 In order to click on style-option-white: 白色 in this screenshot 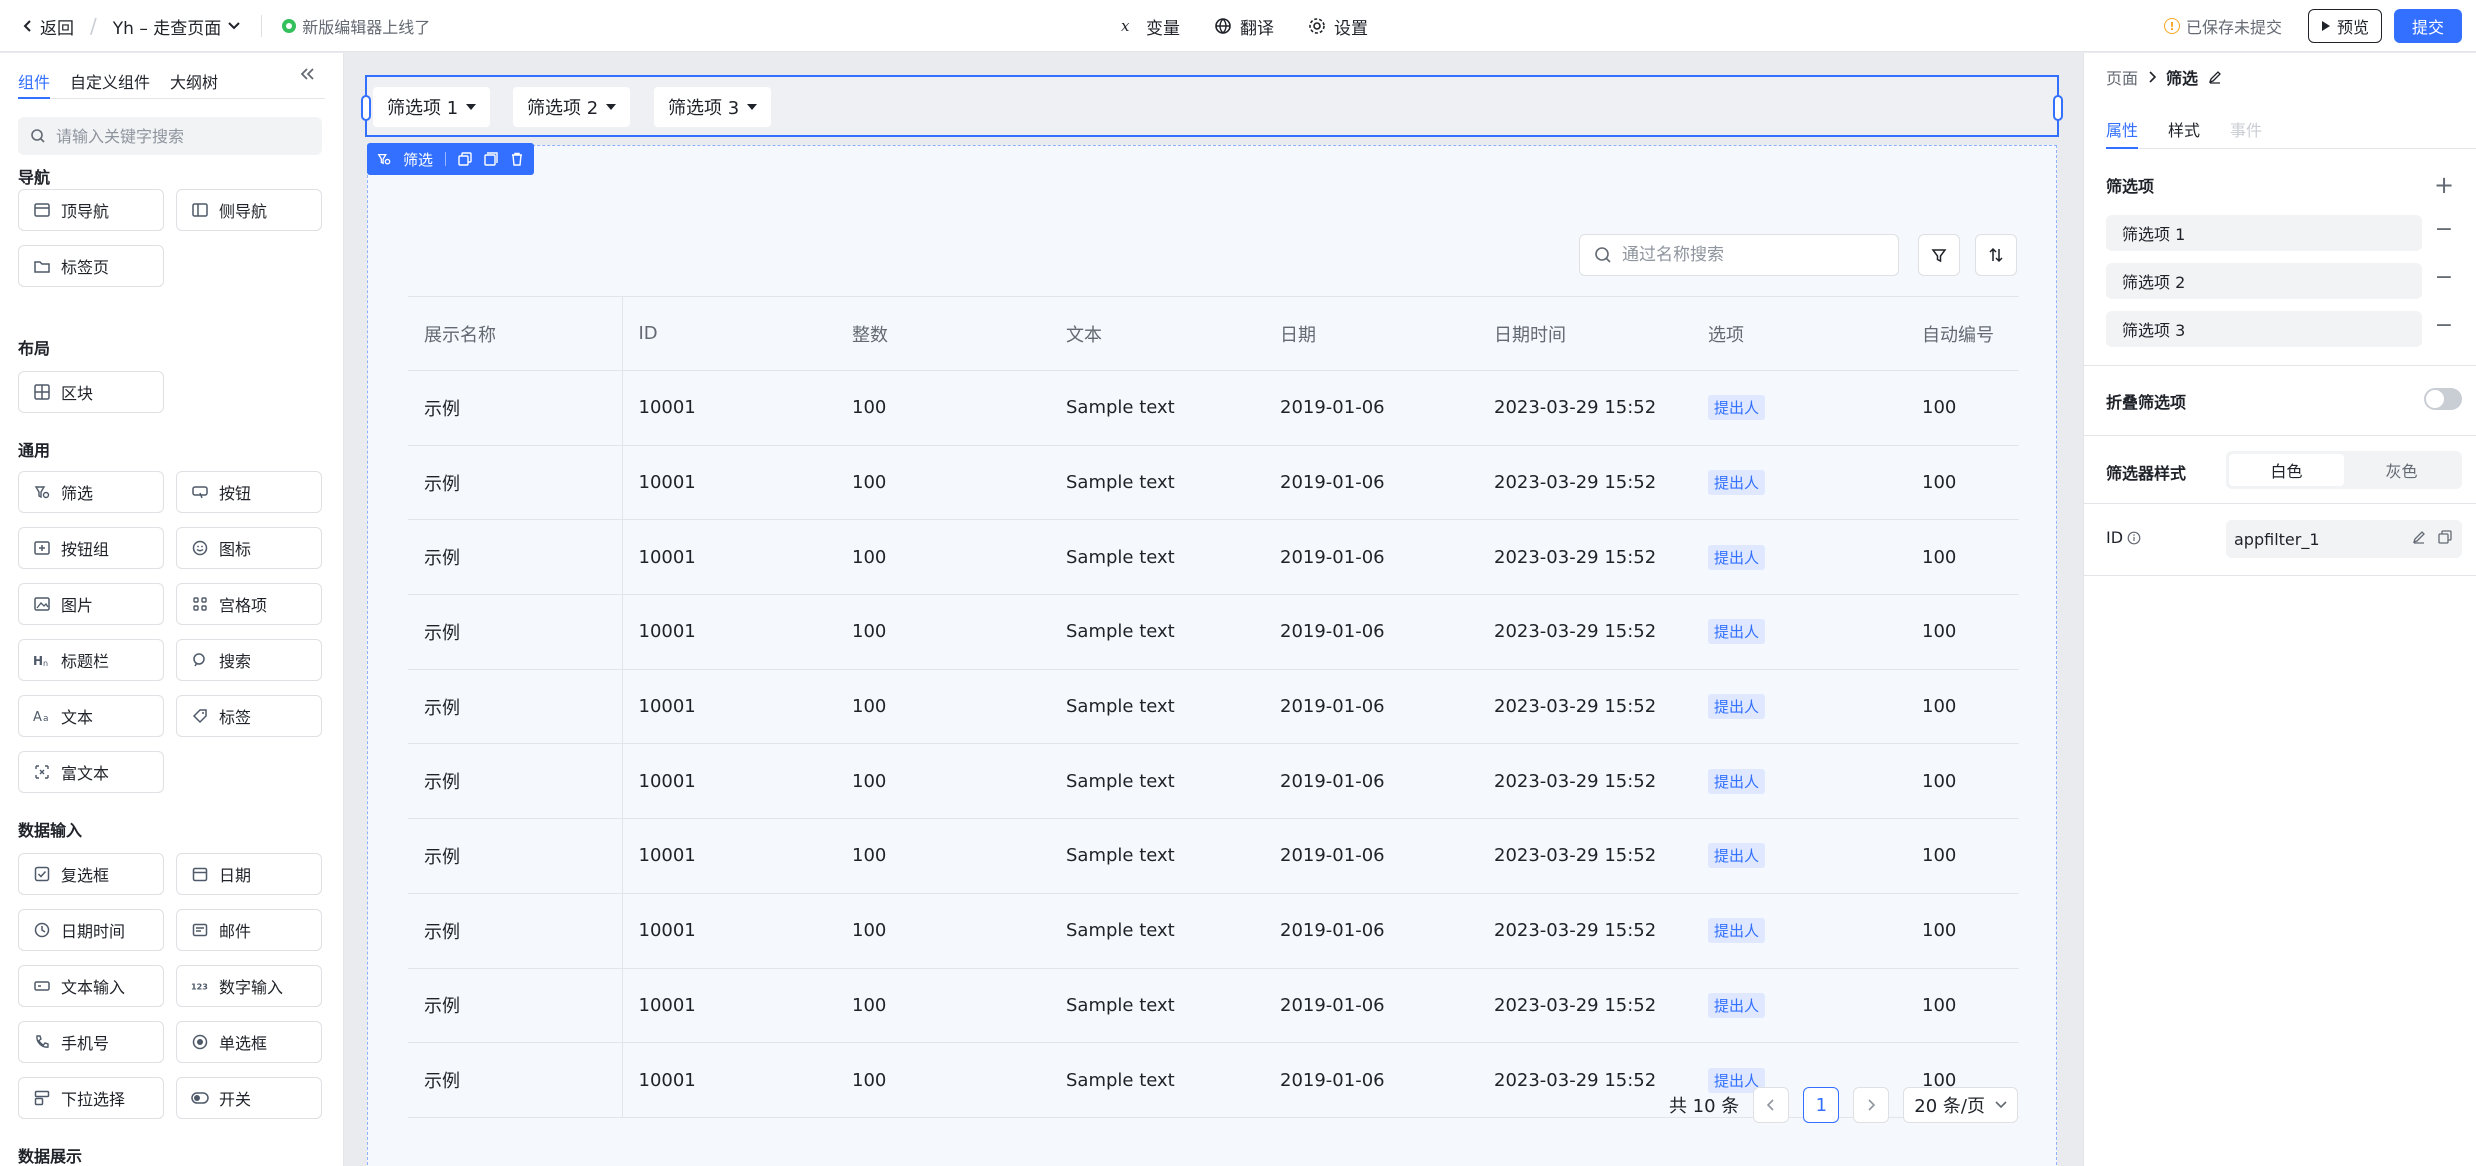, I will do `click(2286, 470)`.